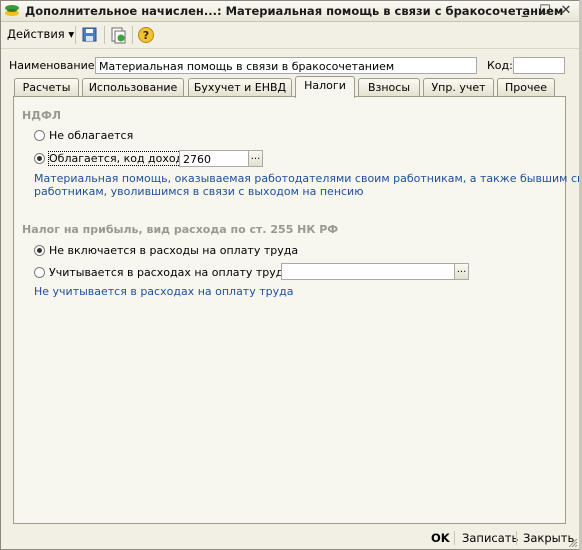  Describe the element at coordinates (566, 11) in the screenshot. I see `close-window-button: ✕` at that location.